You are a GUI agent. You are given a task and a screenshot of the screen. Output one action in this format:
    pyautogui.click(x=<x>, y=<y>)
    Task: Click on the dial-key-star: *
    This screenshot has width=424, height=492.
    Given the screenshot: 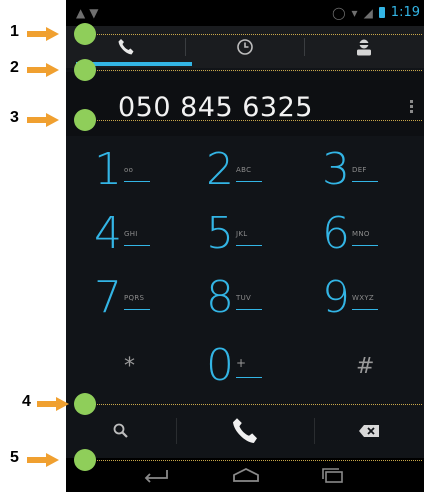 What is the action you would take?
    pyautogui.click(x=153, y=368)
    